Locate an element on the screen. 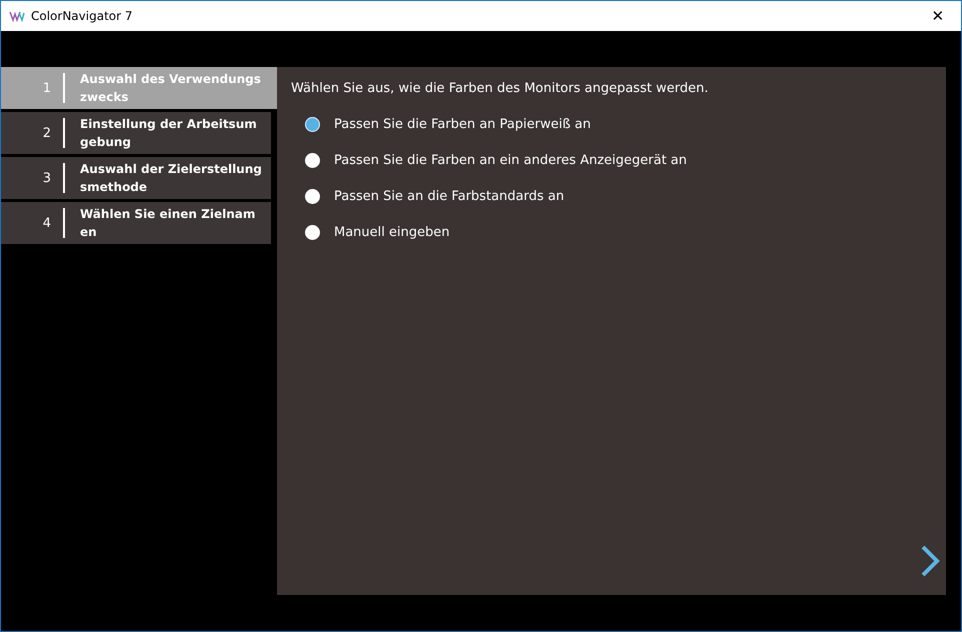 The width and height of the screenshot is (962, 632). prompt-text: Wählen Sie aus, wie die Farben des Monitors angepasst werden. is located at coordinates (500, 88).